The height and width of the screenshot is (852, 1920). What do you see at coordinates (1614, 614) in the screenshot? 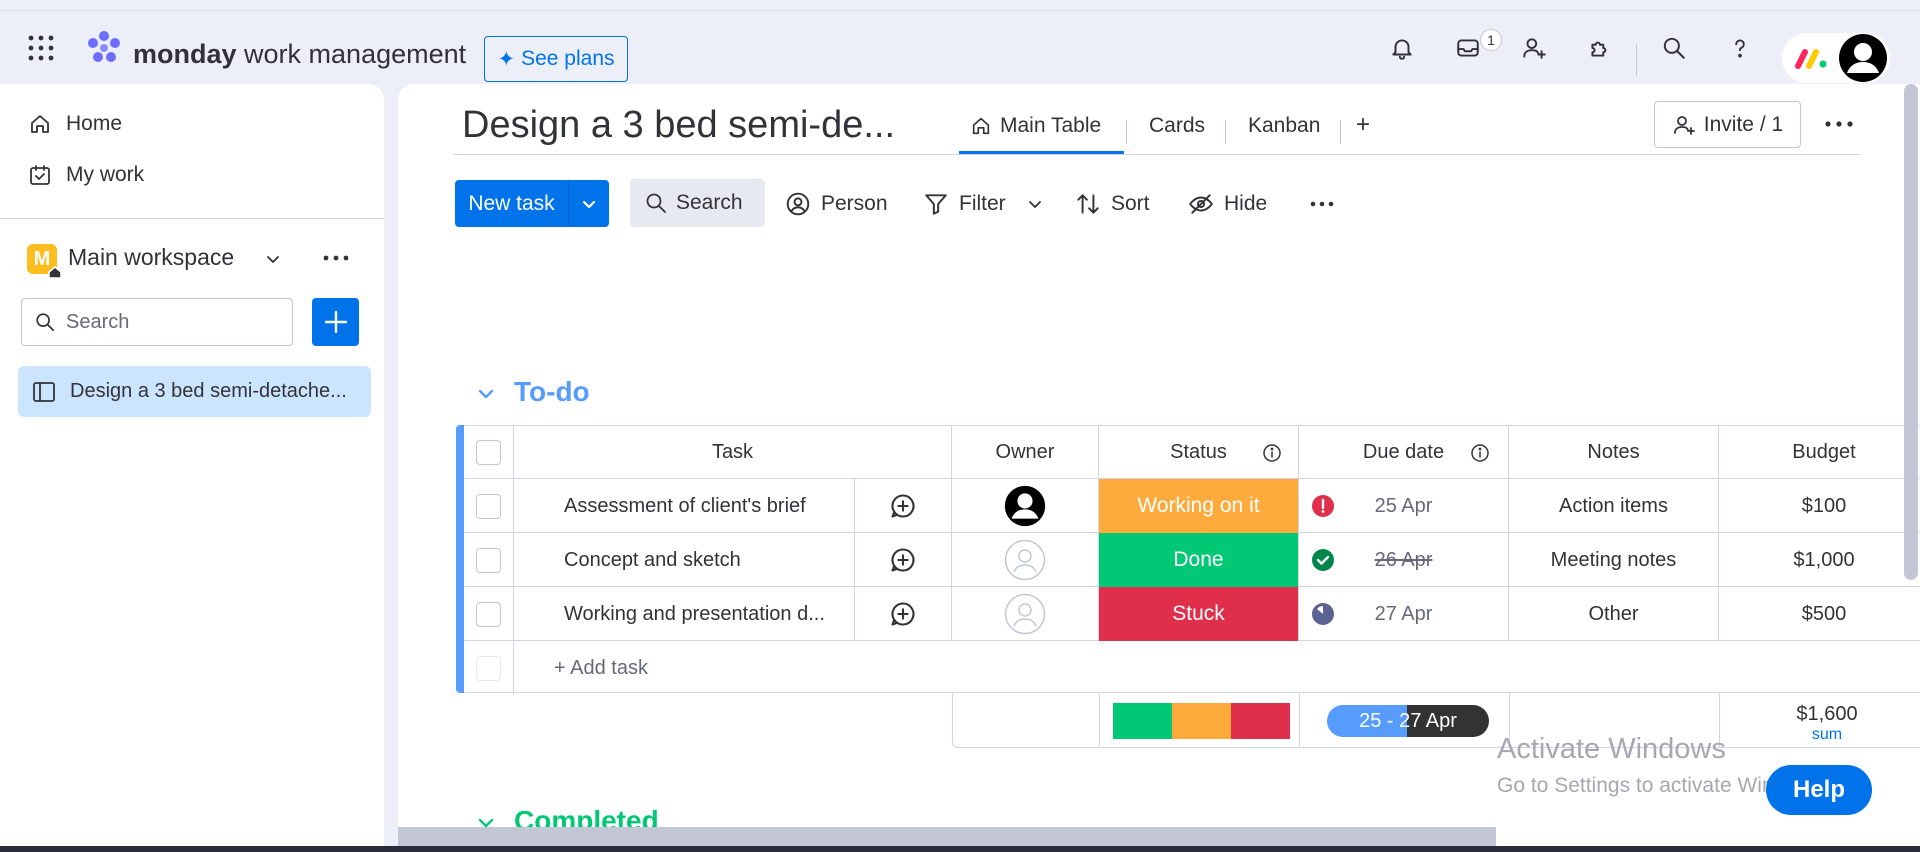
I see `notes-cell: Other` at bounding box center [1614, 614].